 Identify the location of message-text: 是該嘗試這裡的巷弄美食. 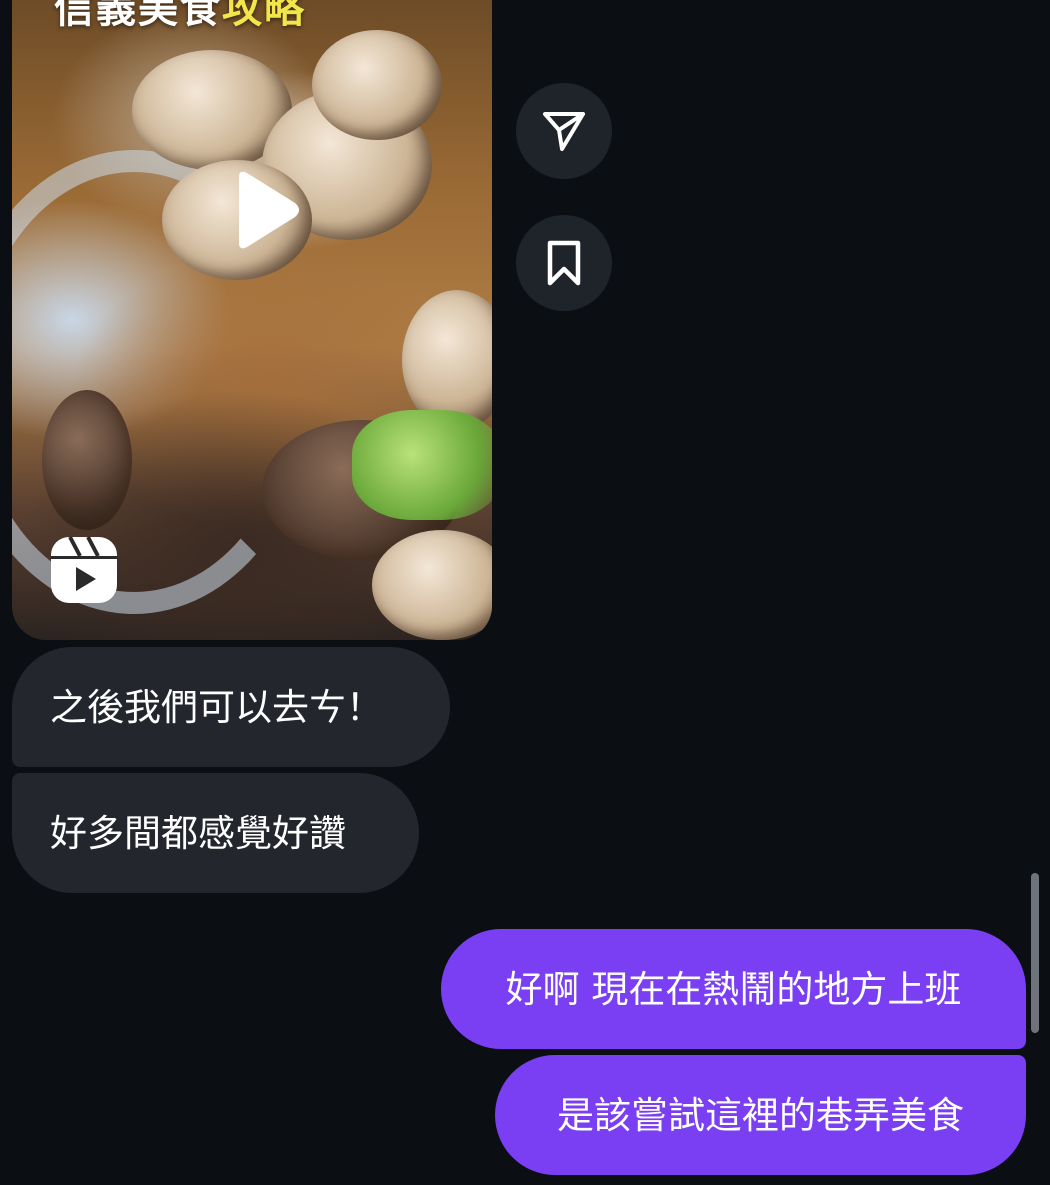
(760, 1115).